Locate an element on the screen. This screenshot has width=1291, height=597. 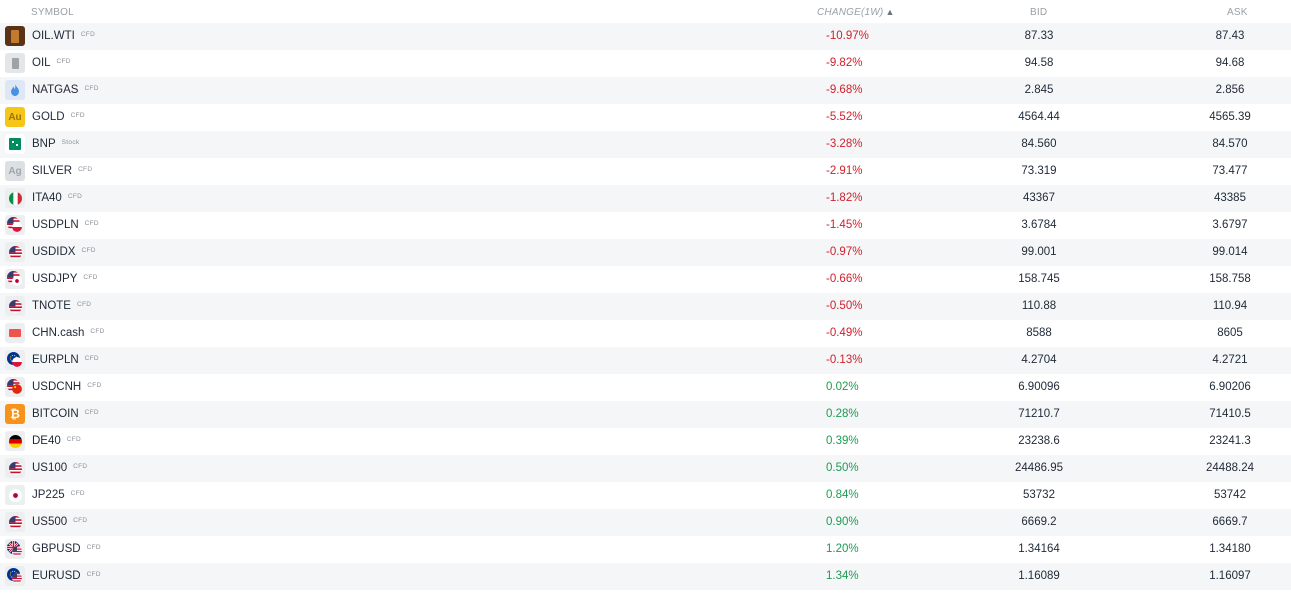
bid-price: 6.90096 is located at coordinates (1039, 387).